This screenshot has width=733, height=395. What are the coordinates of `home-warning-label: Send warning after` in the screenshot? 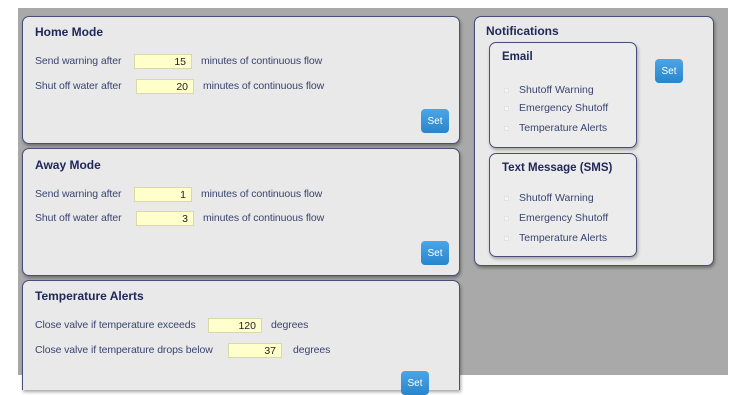 It's located at (78, 61).